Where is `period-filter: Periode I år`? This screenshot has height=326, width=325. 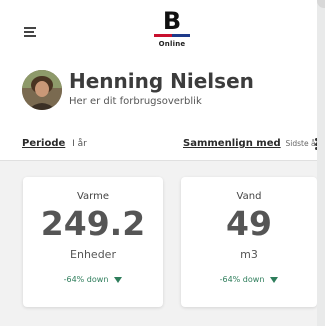
period-filter: Periode I år is located at coordinates (54, 143).